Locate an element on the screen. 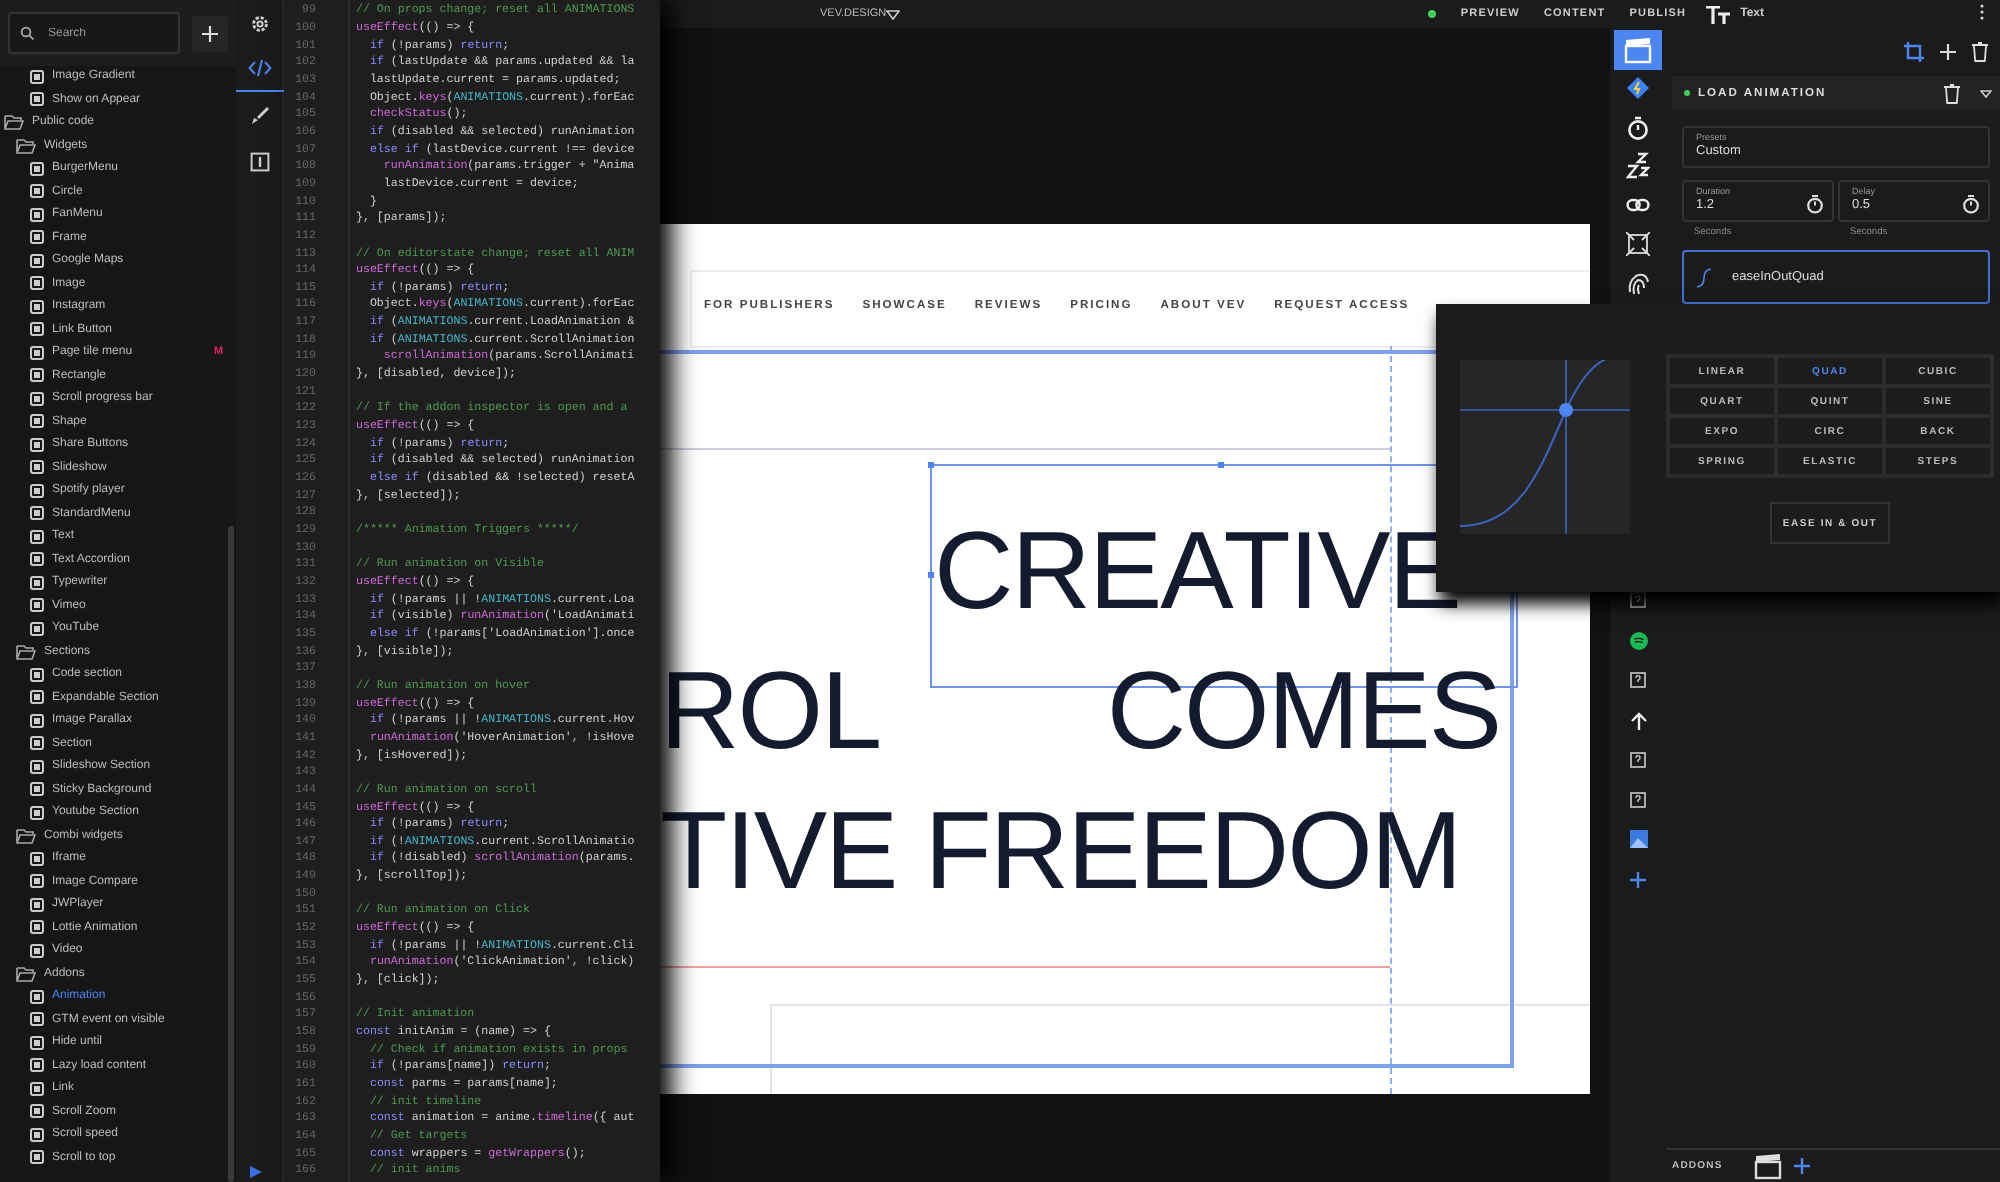 Image resolution: width=2000 pixels, height=1182 pixels. spotify-icon is located at coordinates (1638, 640).